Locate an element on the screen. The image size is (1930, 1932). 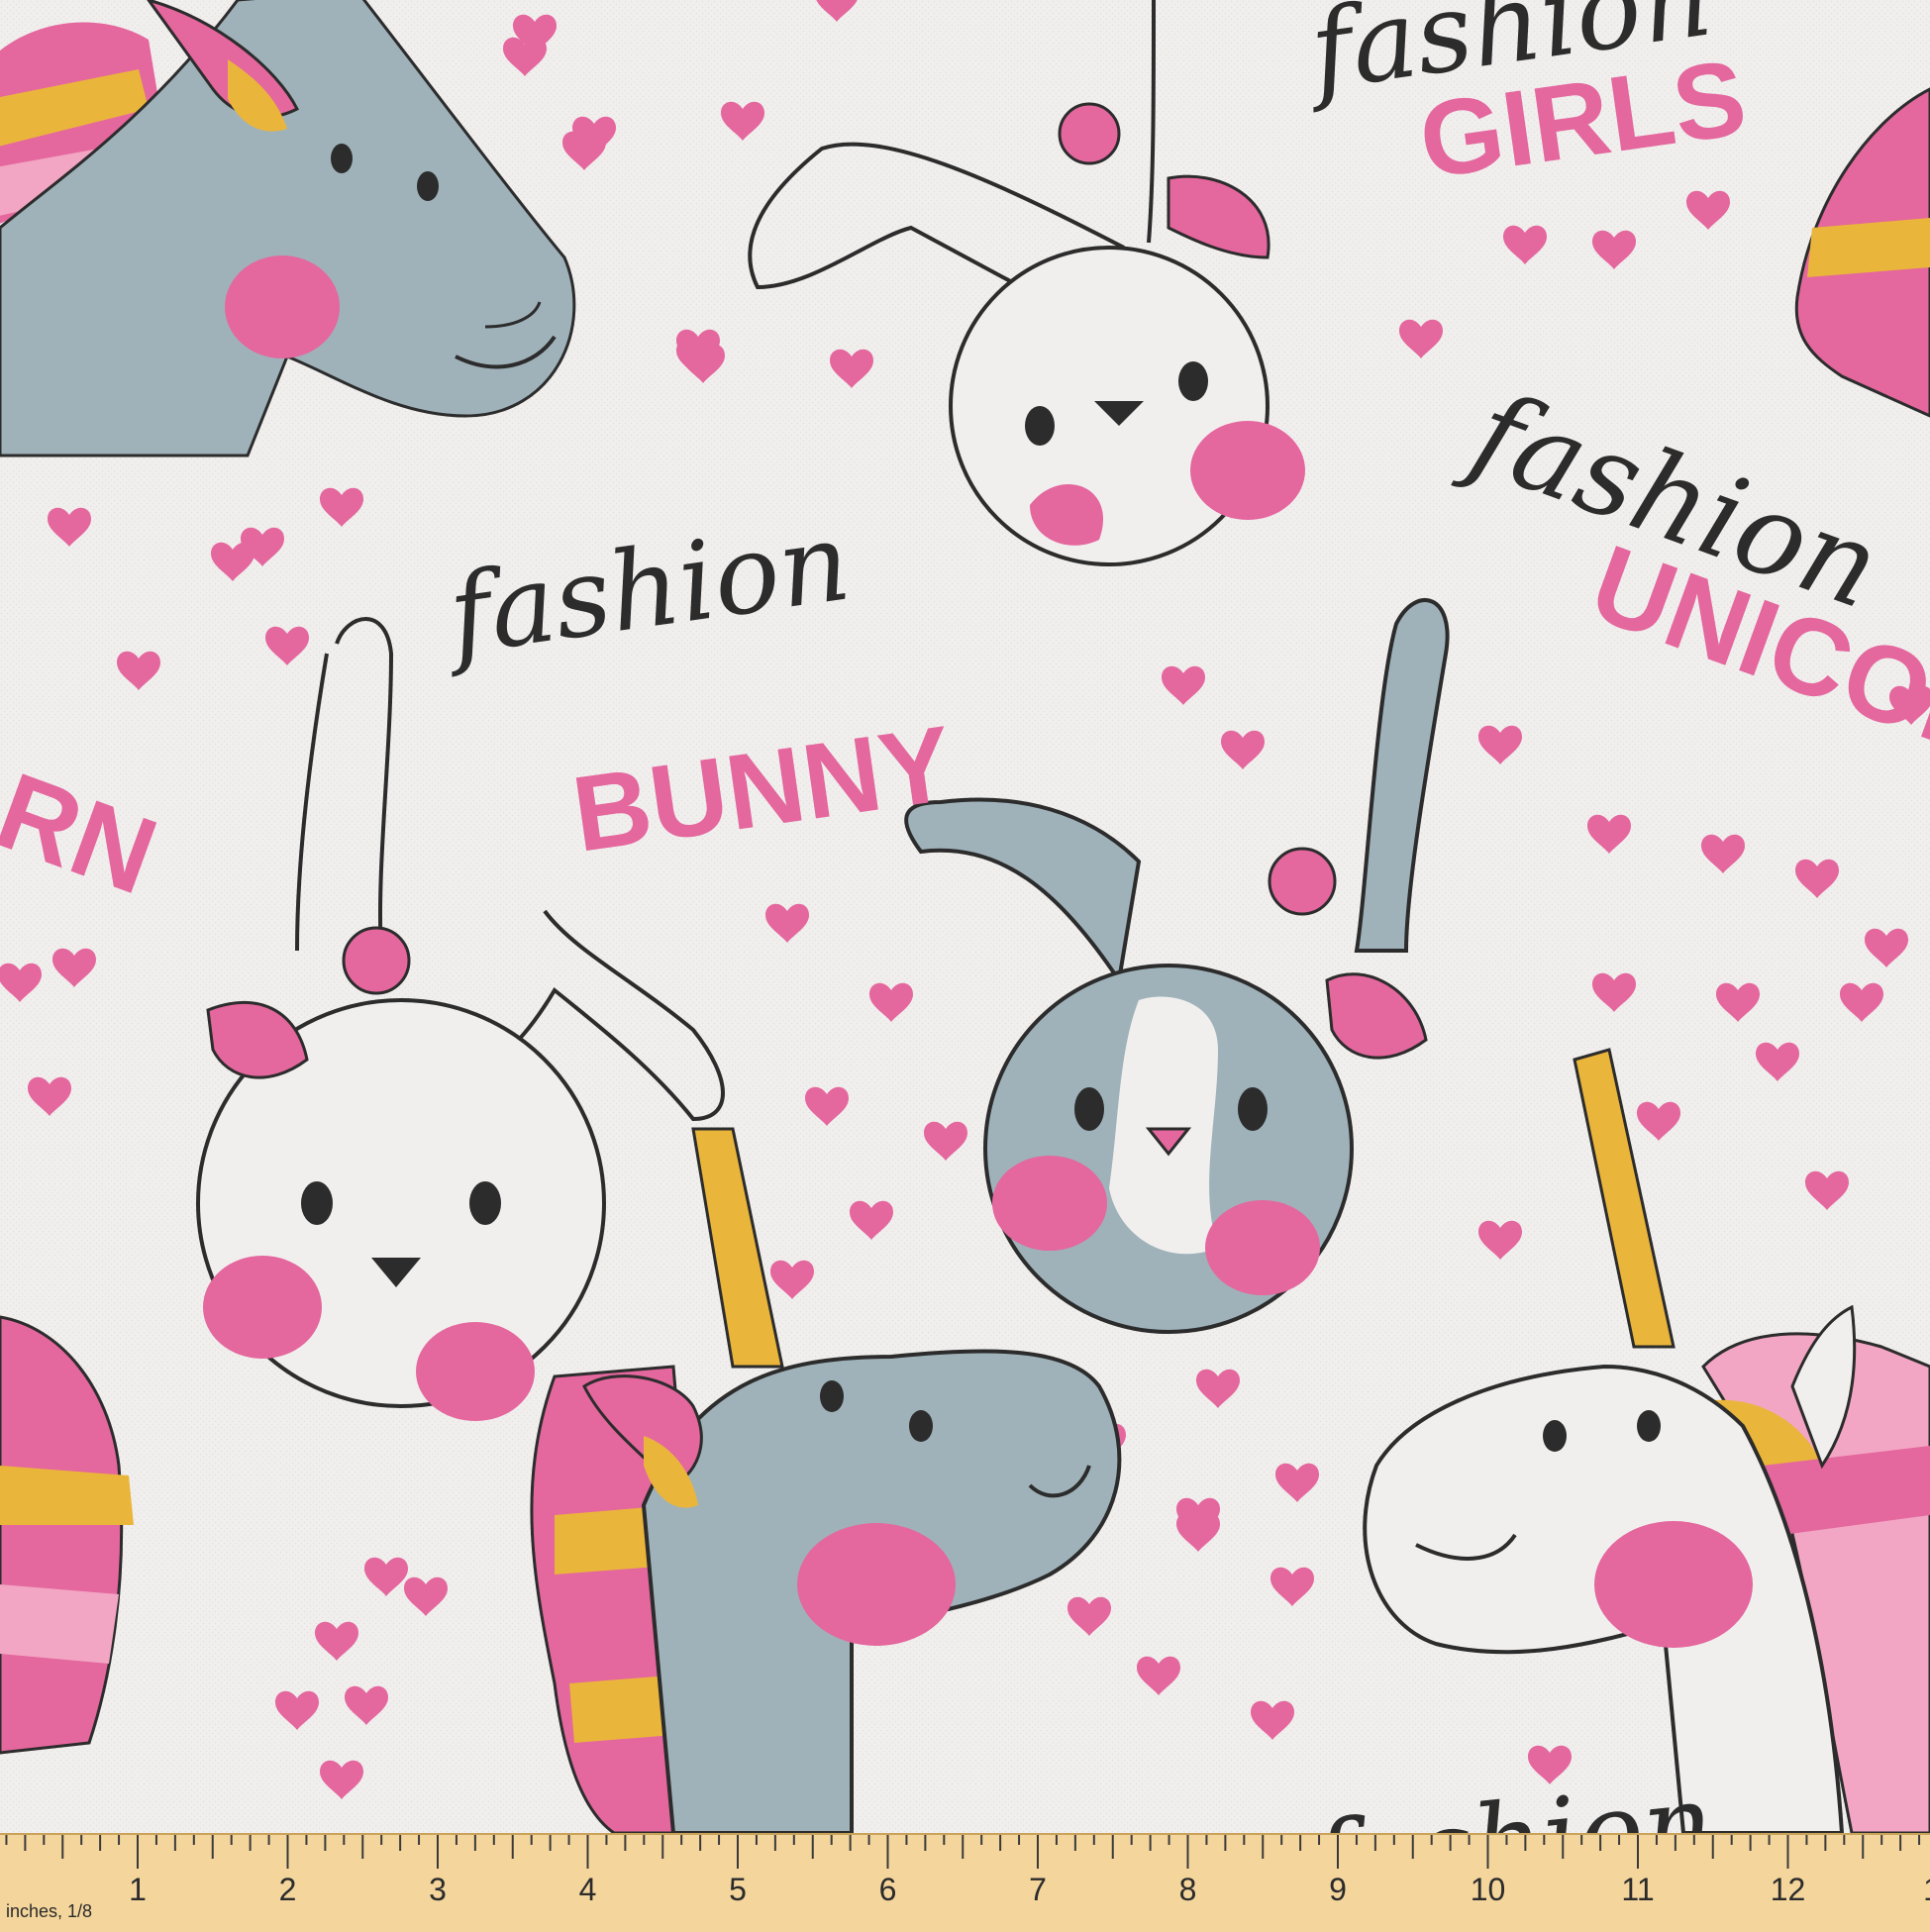
ruler-number: 7 is located at coordinates (1038, 1889).